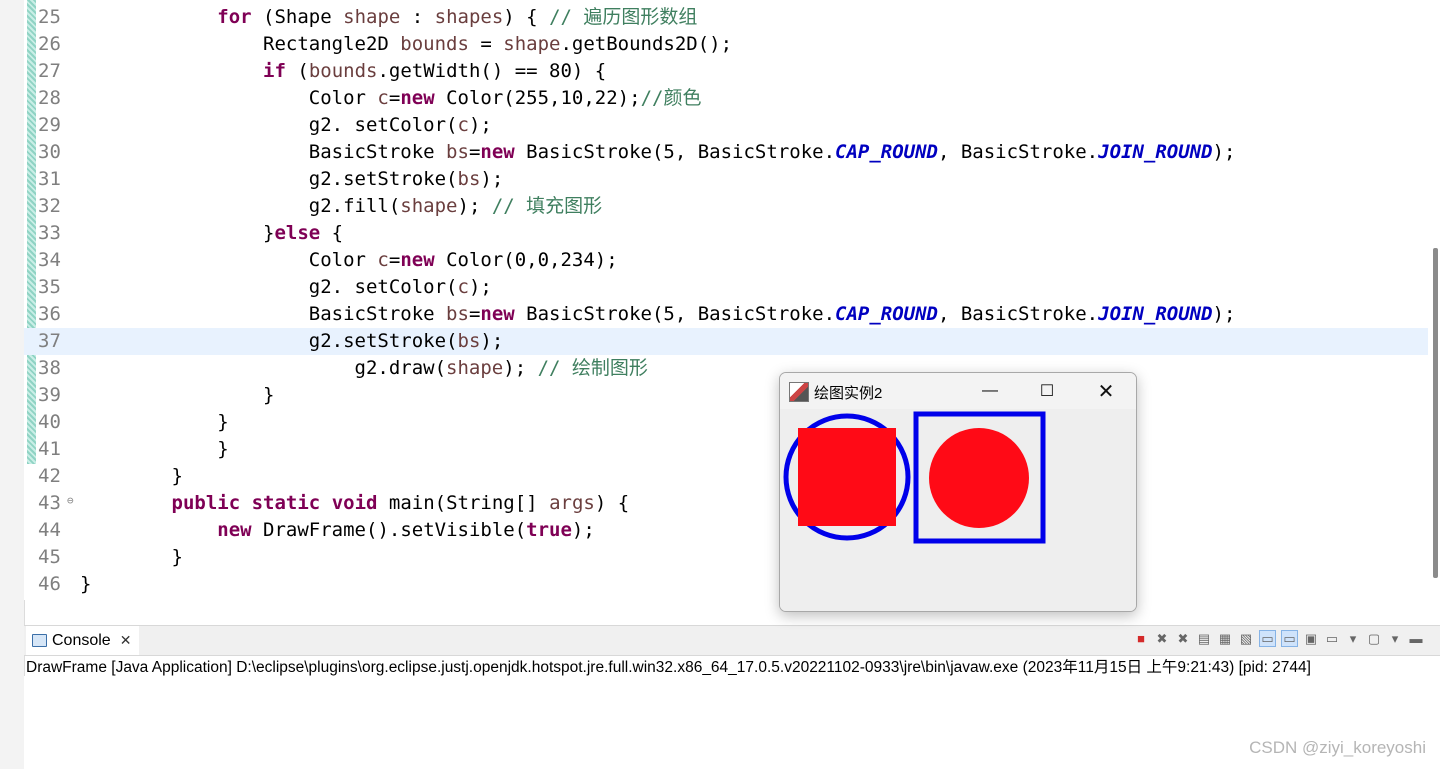 The width and height of the screenshot is (1440, 769). I want to click on code-token: Color(0,0,234);, so click(526, 260).